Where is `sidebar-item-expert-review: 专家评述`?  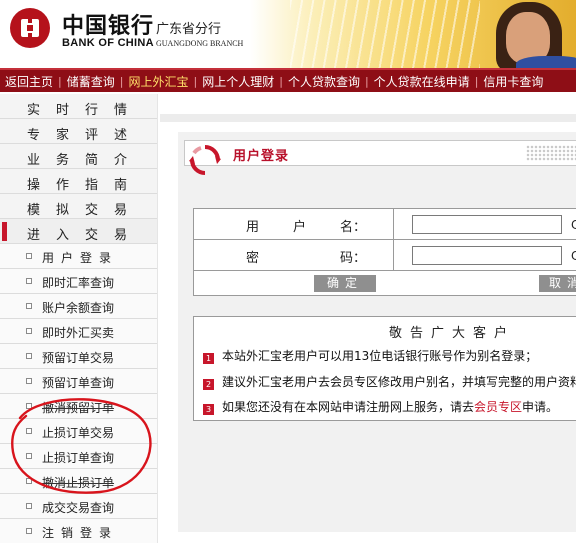
sidebar-item-expert-review: 专家评述 is located at coordinates (78, 131).